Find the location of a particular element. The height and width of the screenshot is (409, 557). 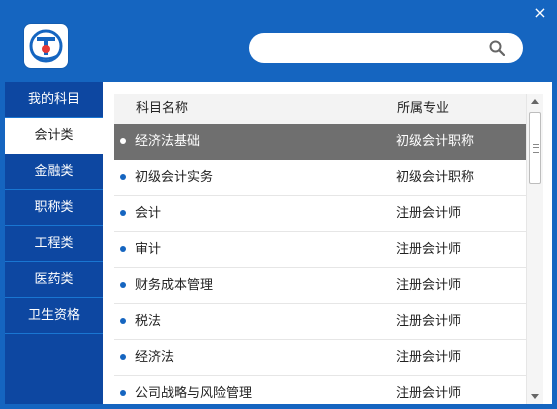

close-button: × is located at coordinates (540, 13).